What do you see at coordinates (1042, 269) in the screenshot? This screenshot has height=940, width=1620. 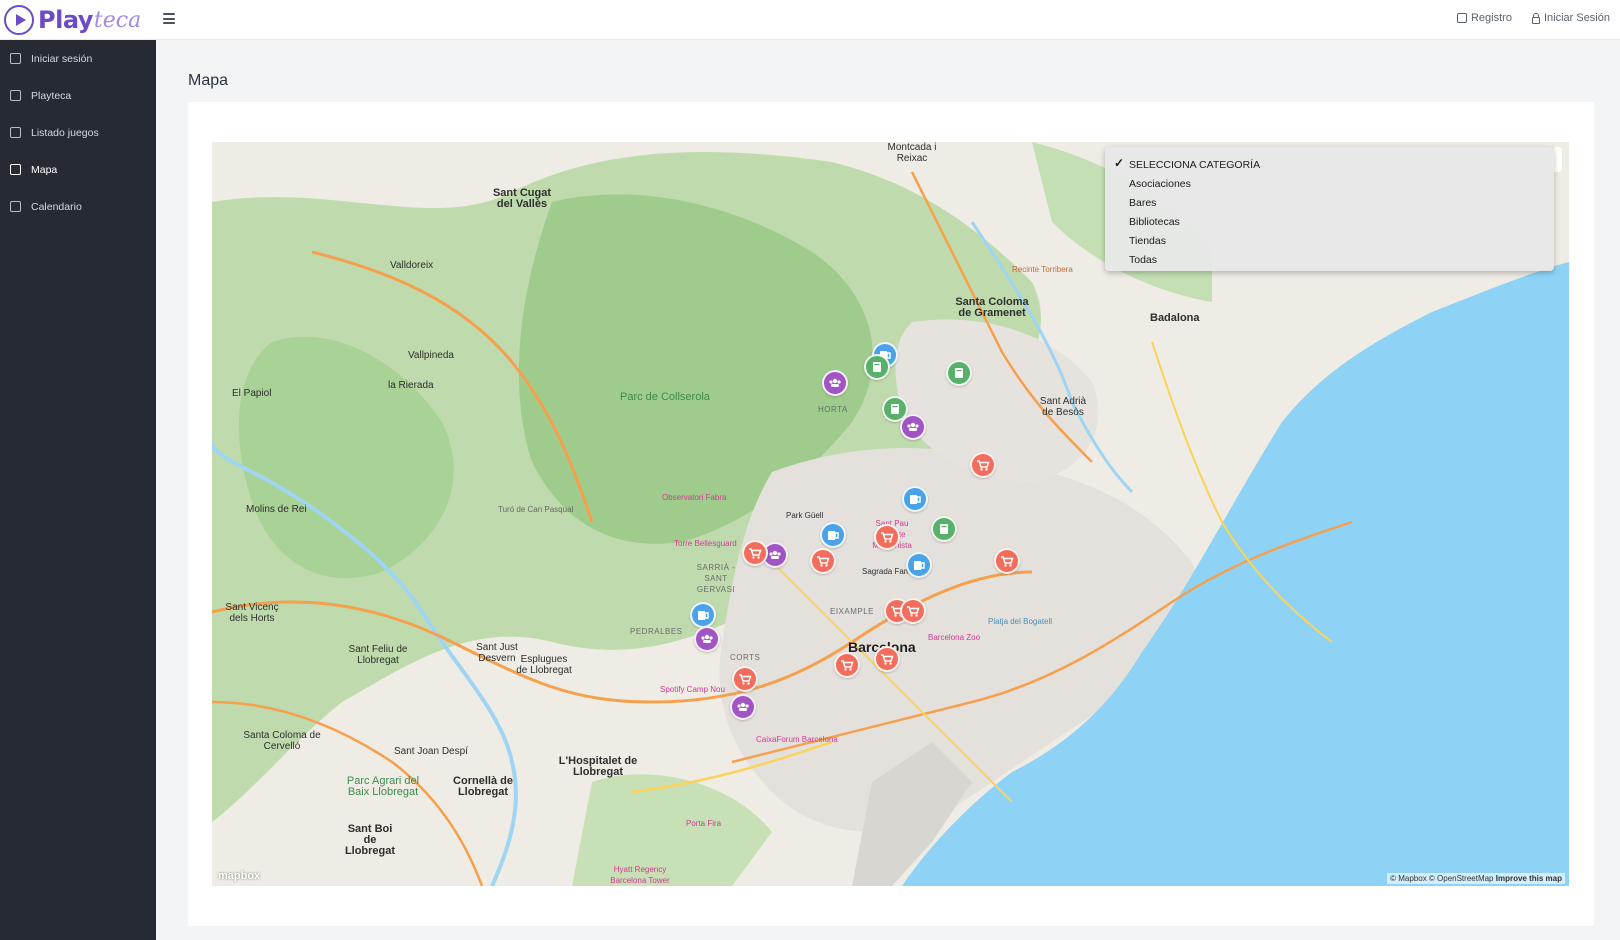 I see `map-label-recinte: Recinte Torribera` at bounding box center [1042, 269].